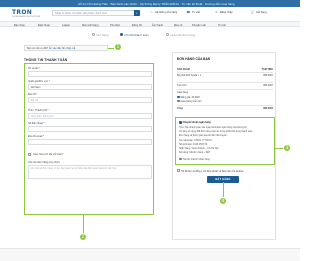 This screenshot has width=320, height=261. What do you see at coordinates (44, 25) in the screenshot?
I see `nav-item-phones: Điện thoại` at bounding box center [44, 25].